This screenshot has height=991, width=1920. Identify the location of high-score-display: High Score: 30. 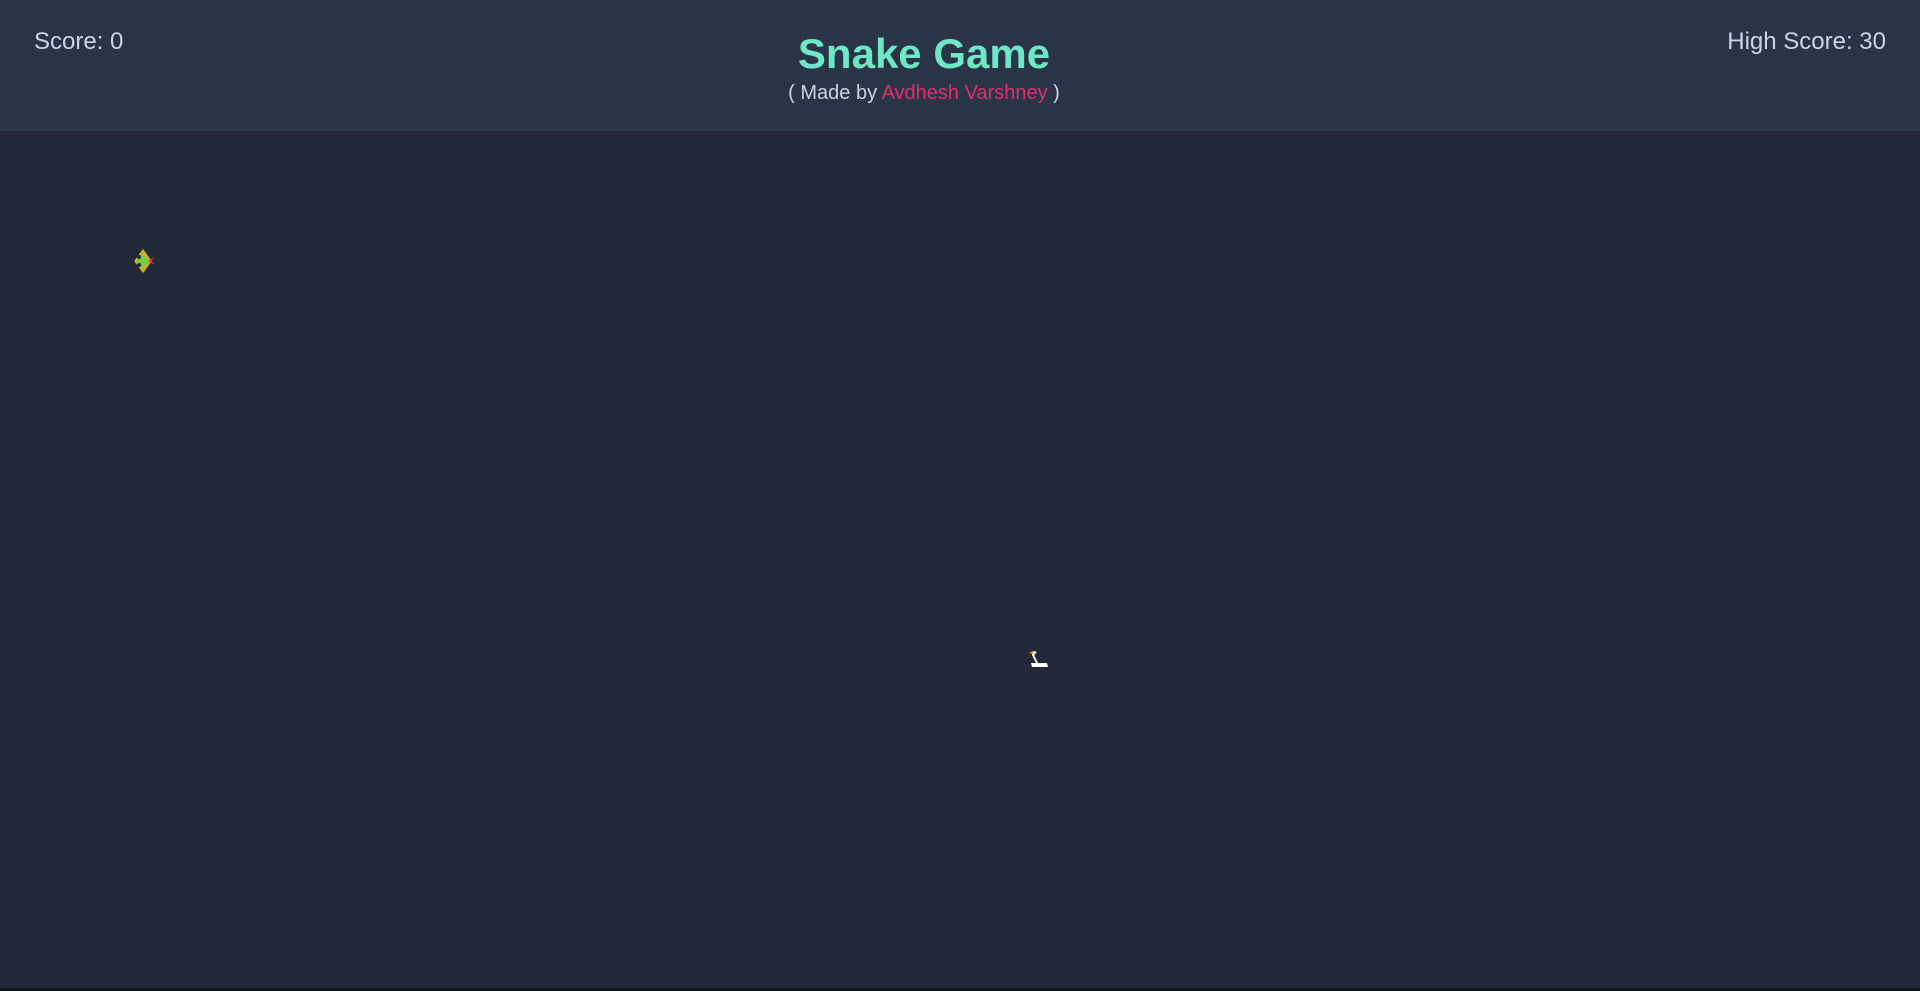
(1806, 41).